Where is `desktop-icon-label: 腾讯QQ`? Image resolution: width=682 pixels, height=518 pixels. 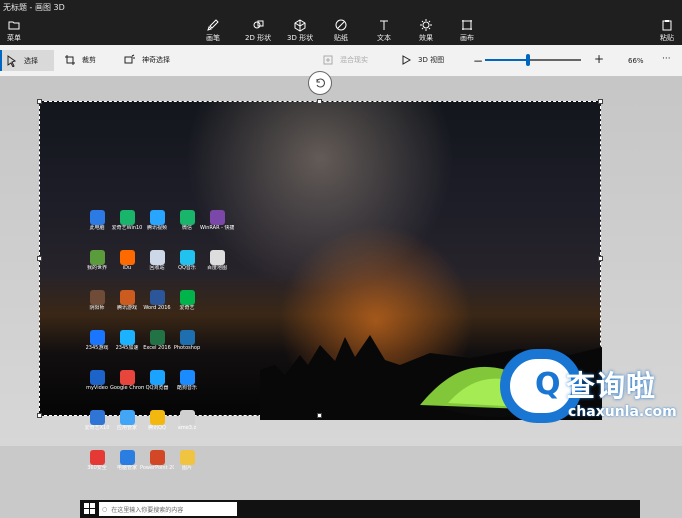 desktop-icon-label: 腾讯QQ is located at coordinates (157, 428).